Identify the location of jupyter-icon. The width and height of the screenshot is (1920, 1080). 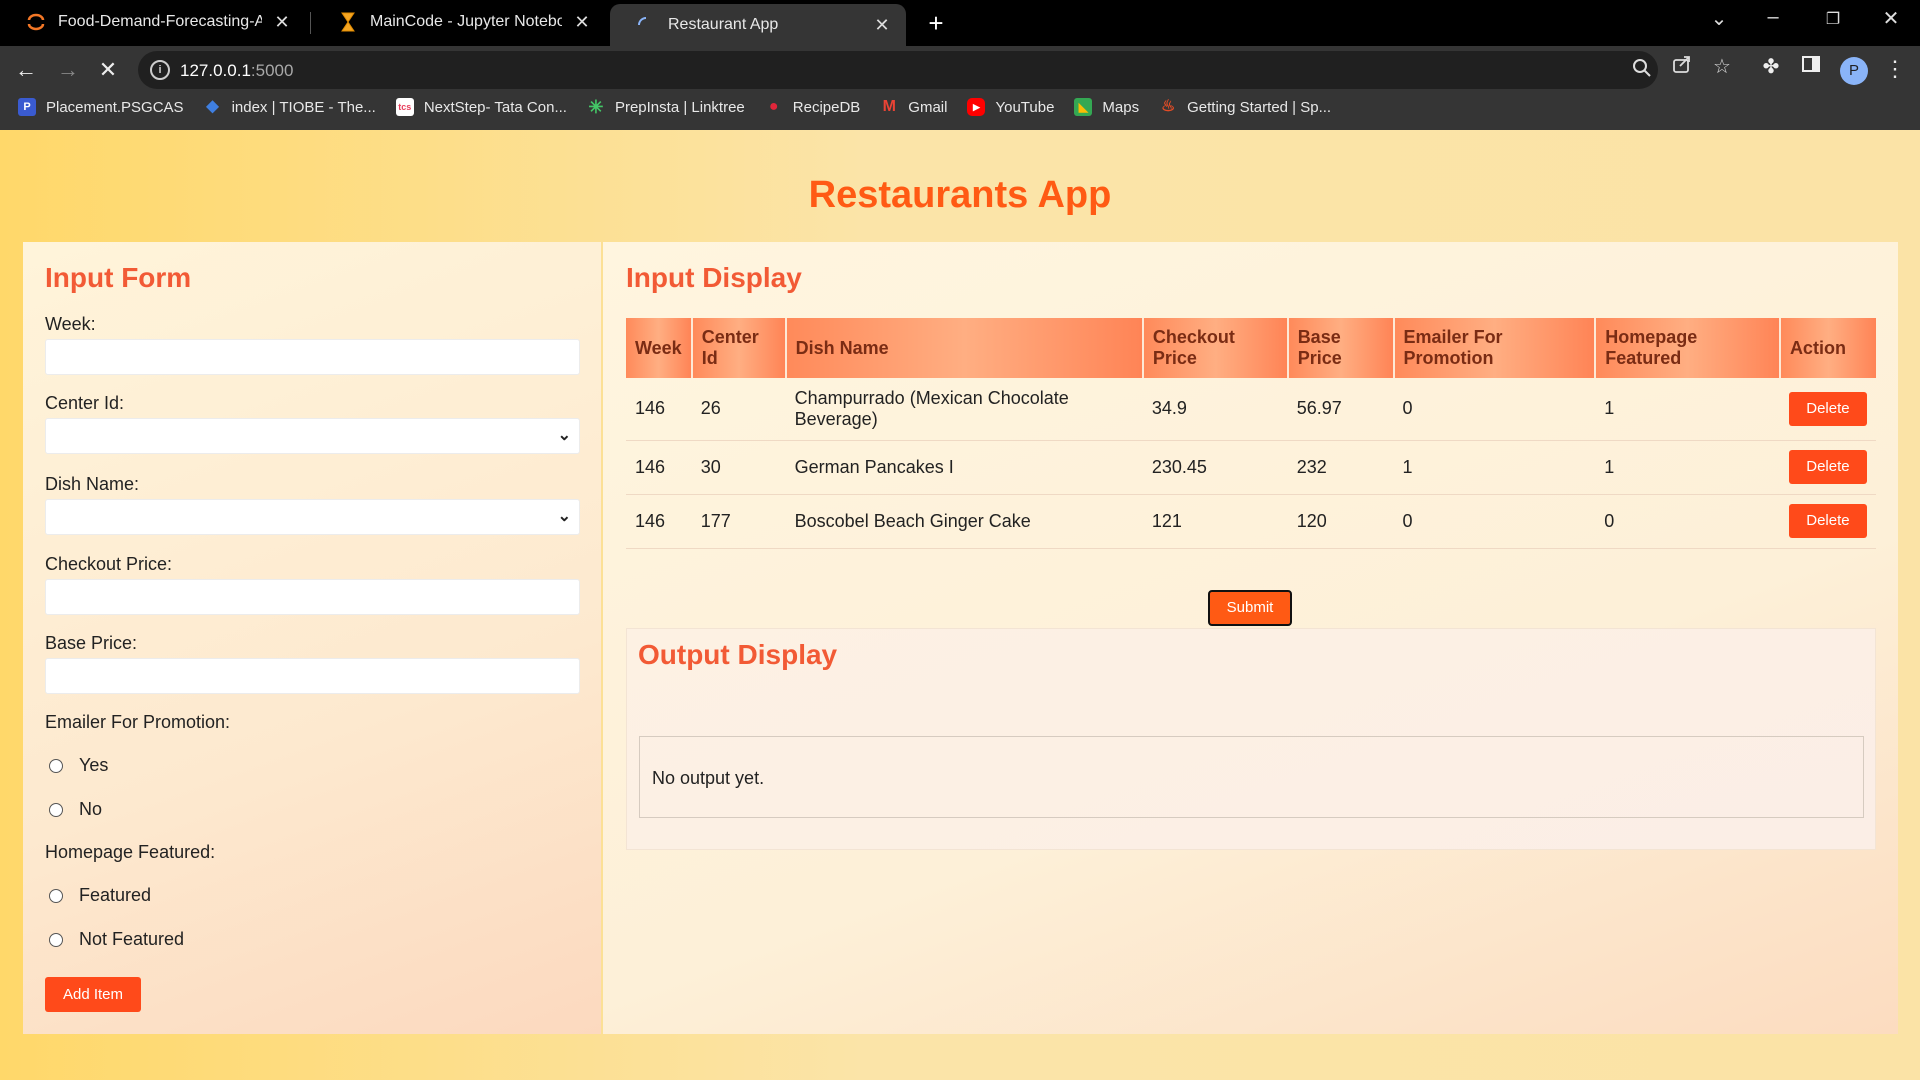
(36, 22).